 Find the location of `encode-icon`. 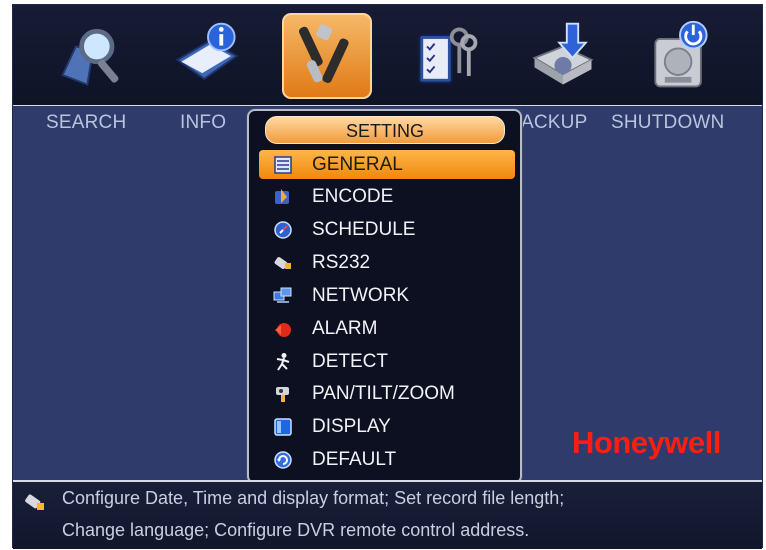

encode-icon is located at coordinates (283, 197).